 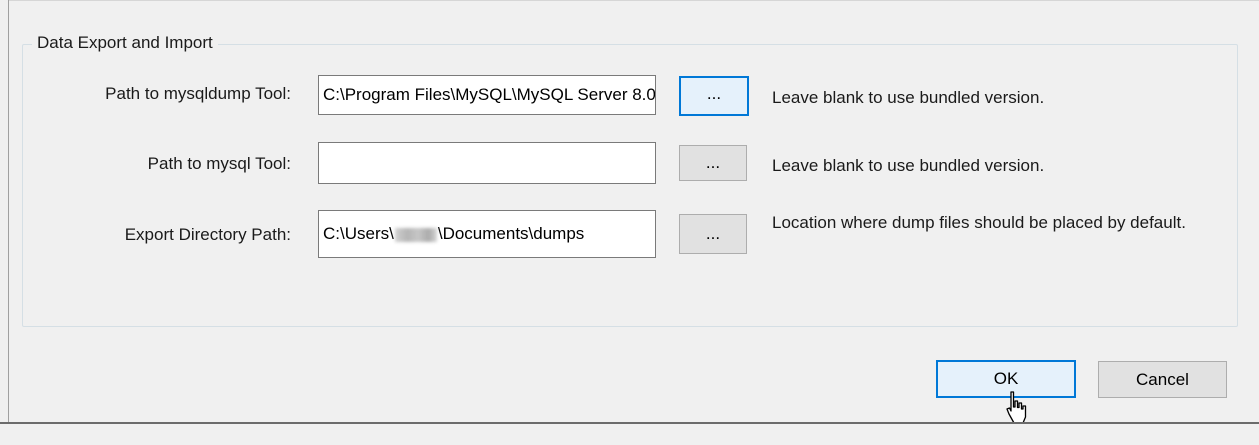 I want to click on mysql-path-field, so click(x=487, y=163).